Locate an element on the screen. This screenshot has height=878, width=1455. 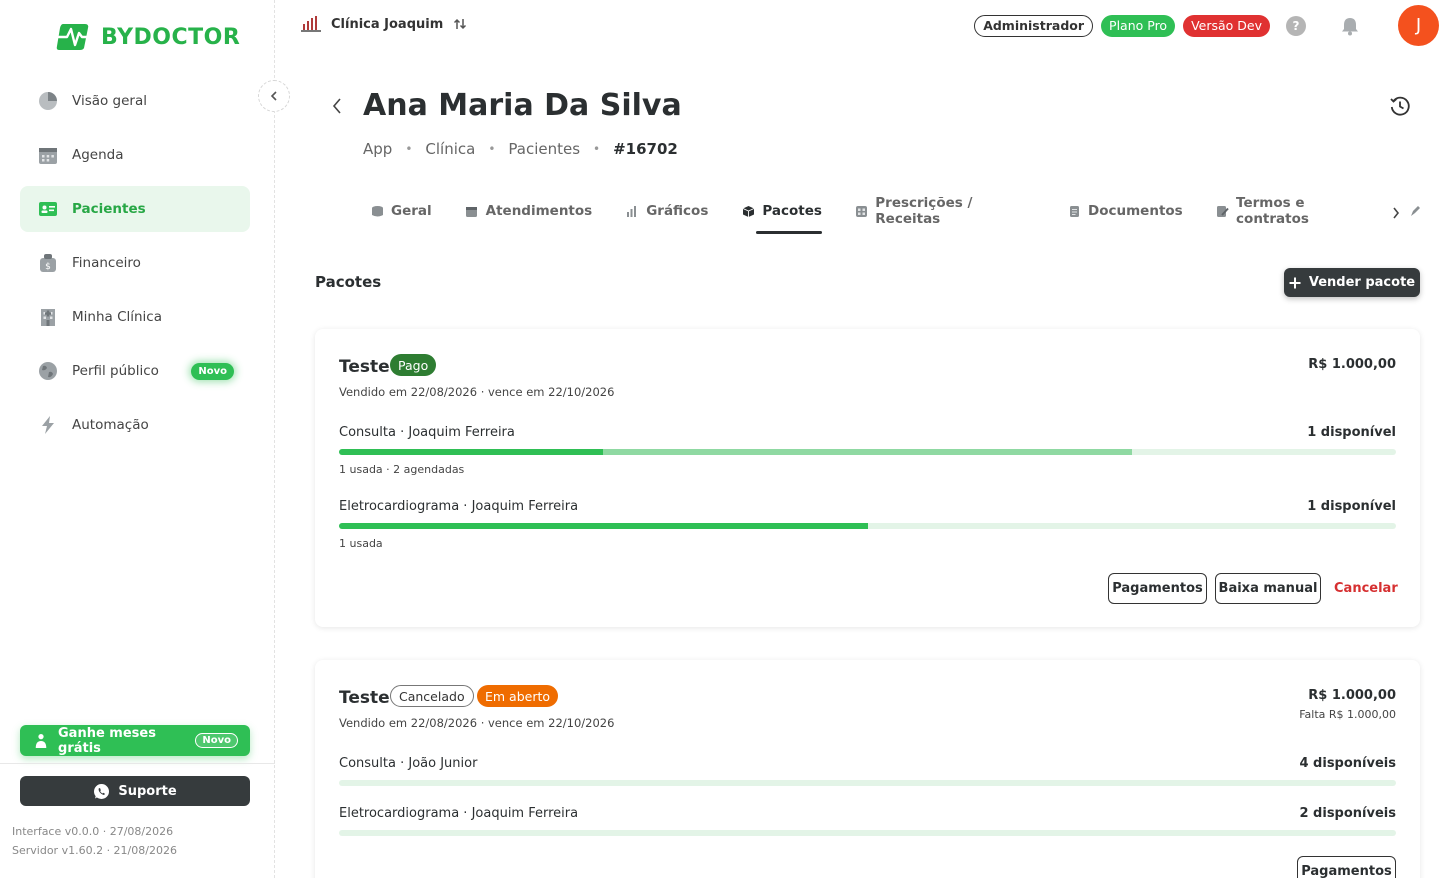
promo-label: Ganhe meses grátis is located at coordinates (107, 740).